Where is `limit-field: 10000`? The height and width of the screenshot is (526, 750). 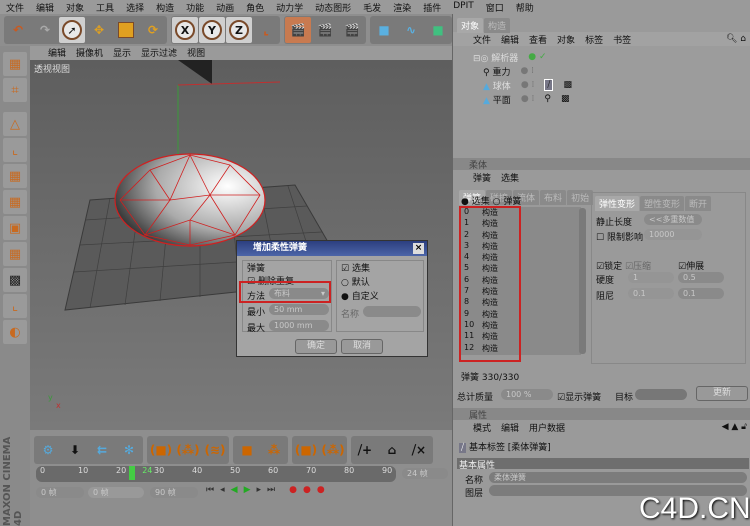 limit-field: 10000 is located at coordinates (673, 234).